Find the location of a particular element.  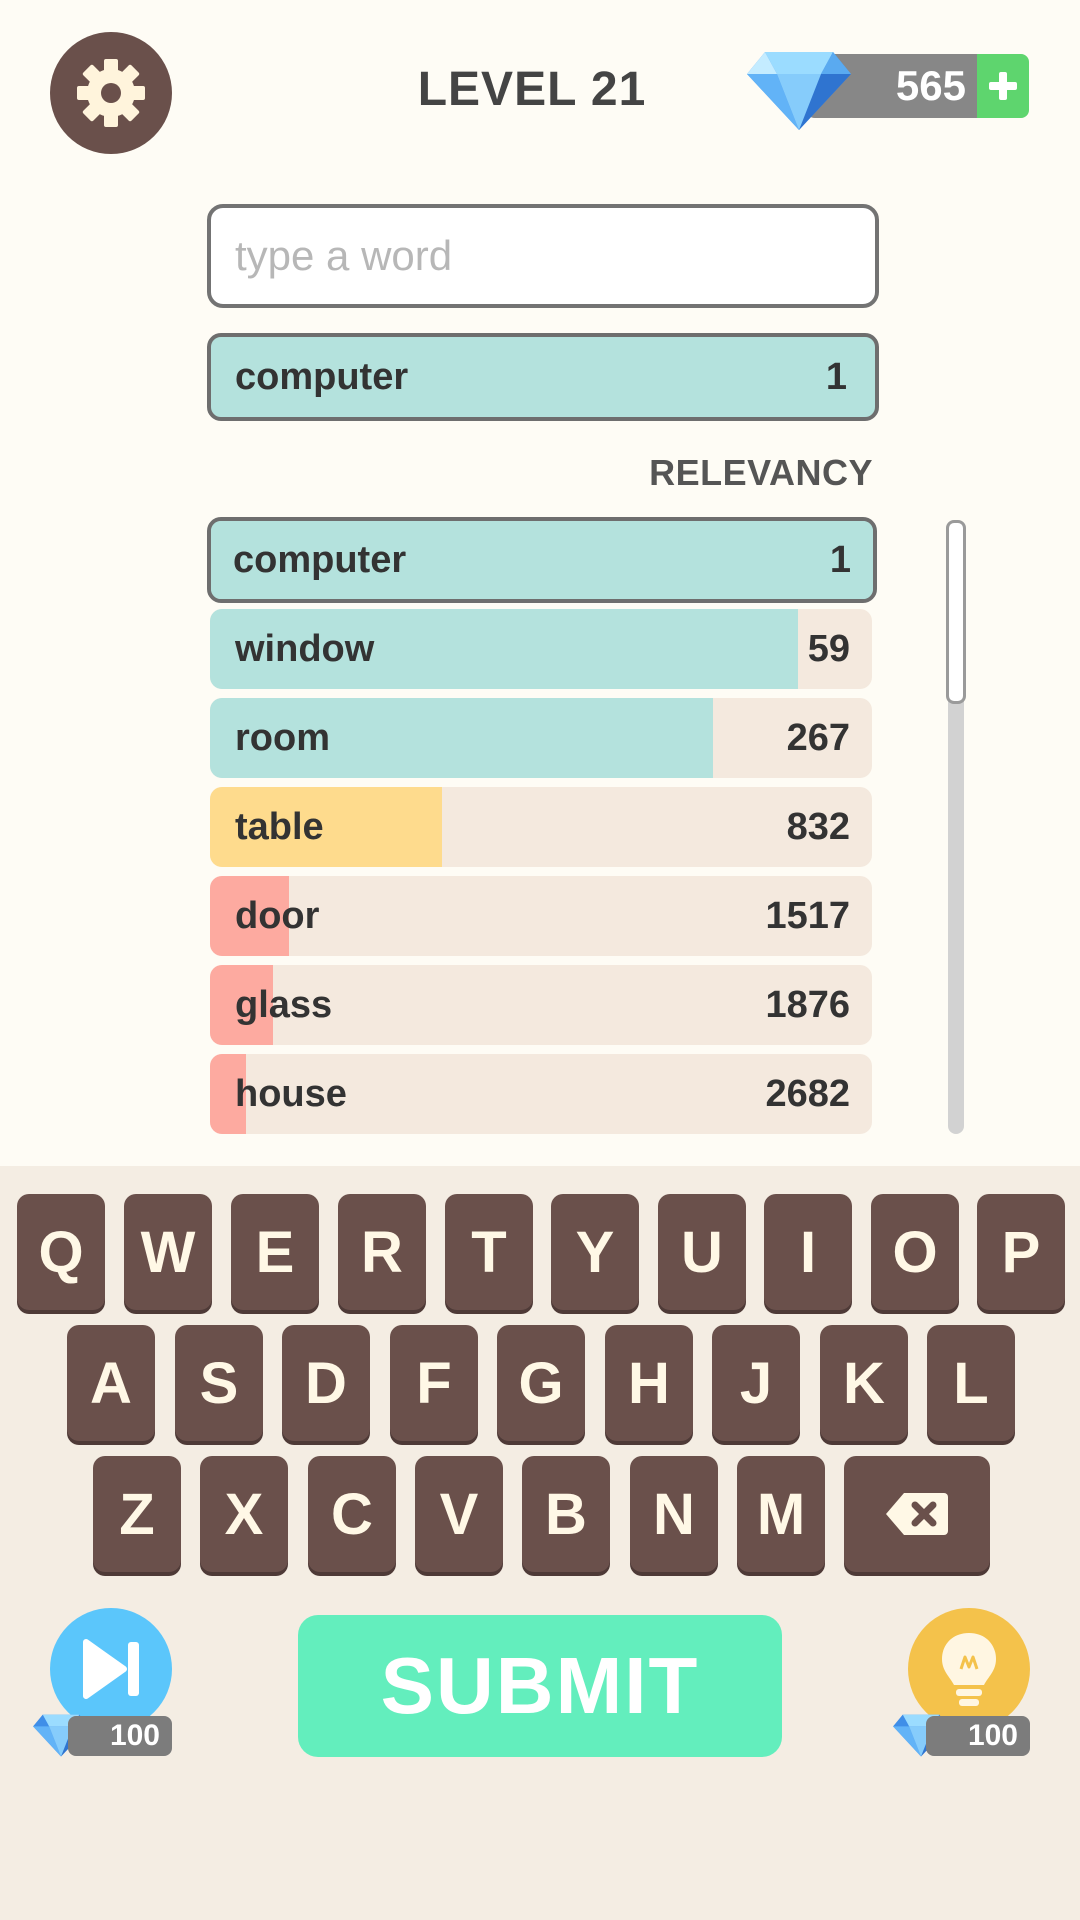

backspace-icon is located at coordinates (917, 1514).